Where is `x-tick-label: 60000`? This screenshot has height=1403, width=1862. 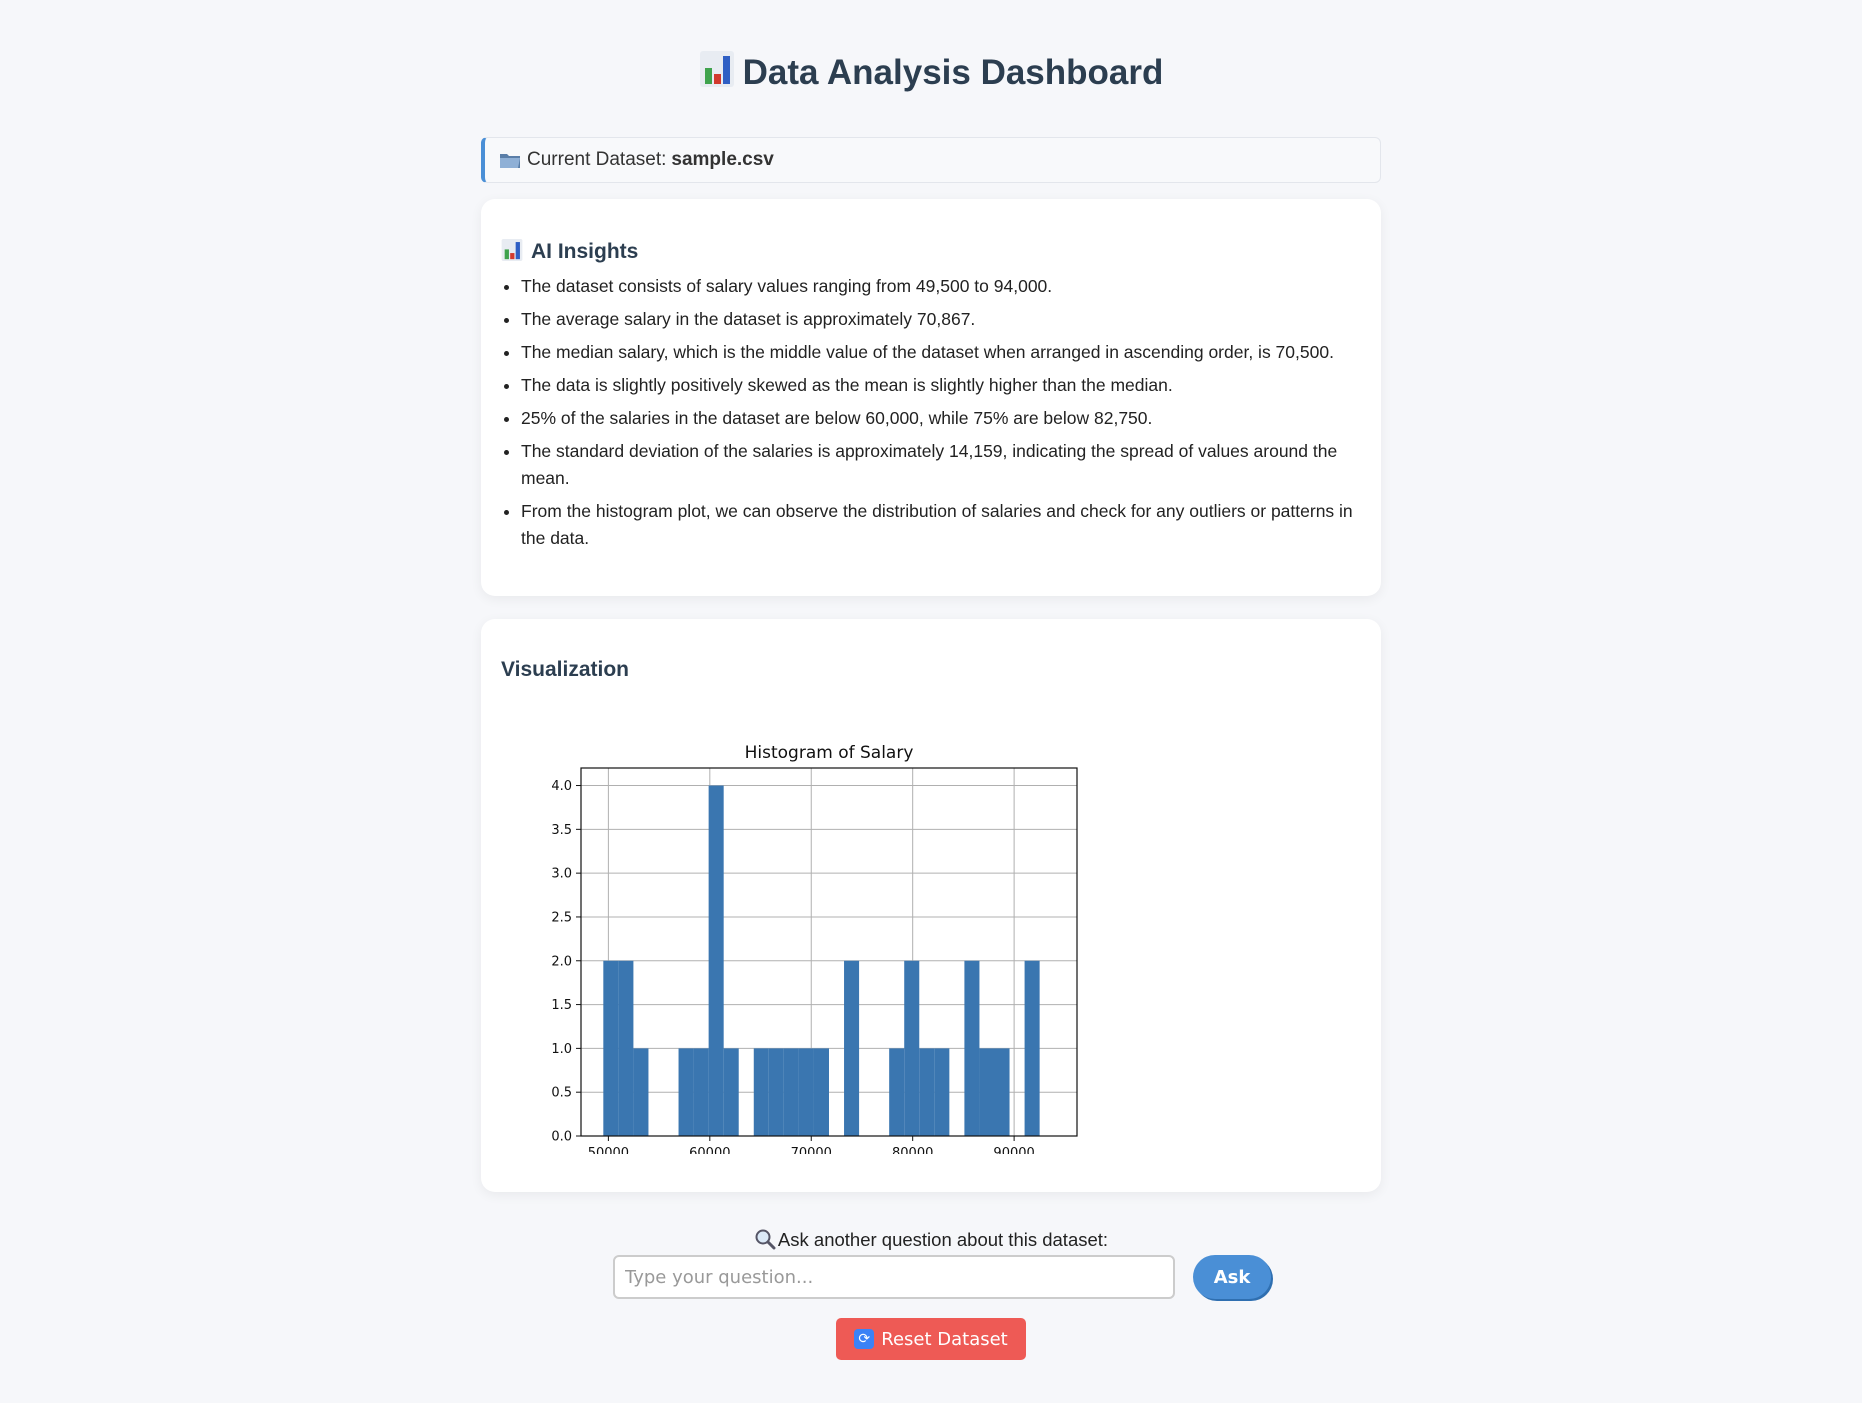
x-tick-label: 60000 is located at coordinates (709, 1150).